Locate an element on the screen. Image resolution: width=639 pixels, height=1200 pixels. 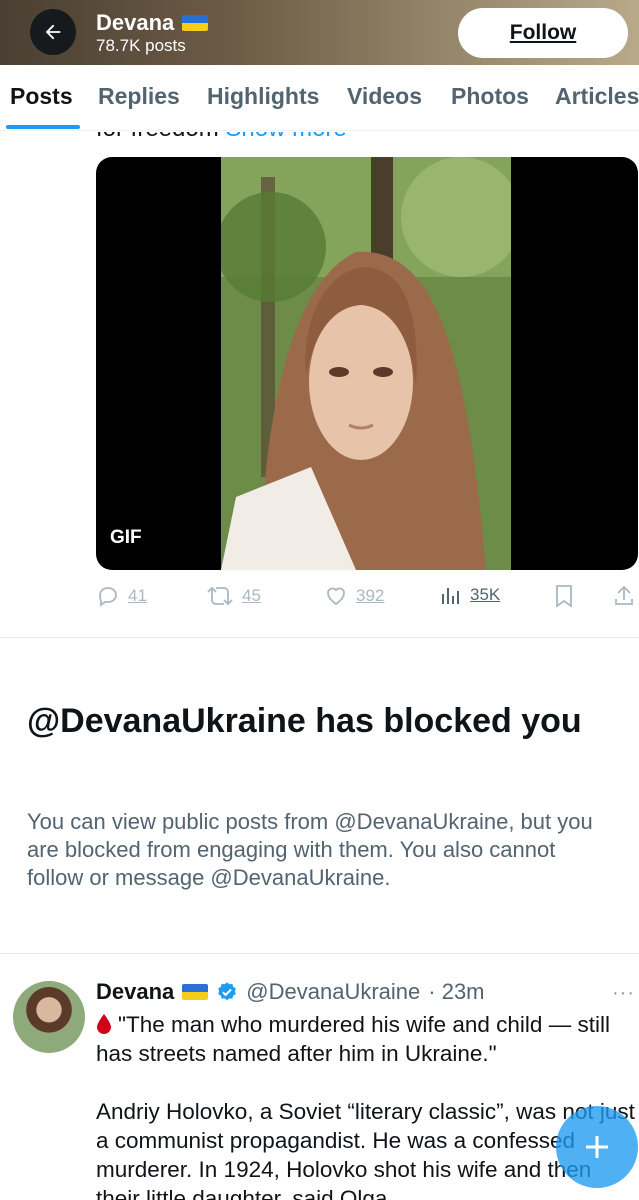
profile-name: Devana is located at coordinates (135, 22).